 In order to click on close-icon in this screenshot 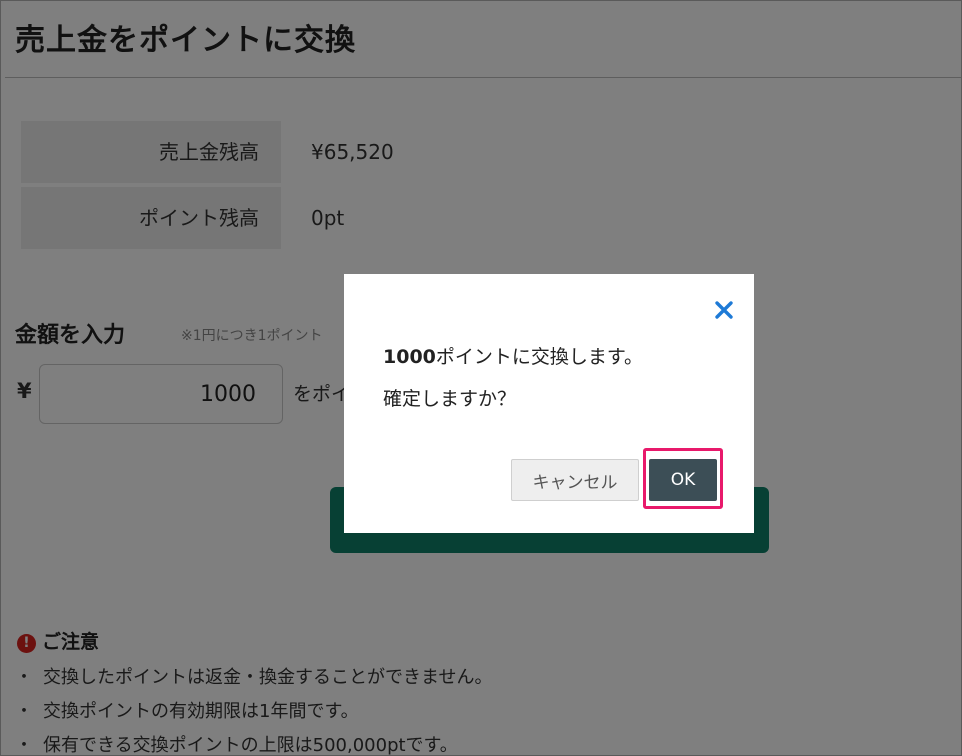, I will do `click(724, 310)`.